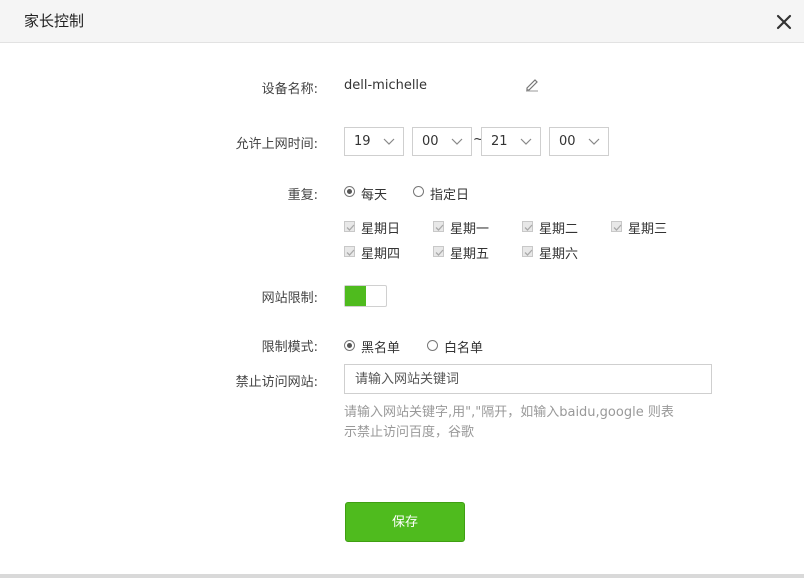 The height and width of the screenshot is (578, 804). I want to click on blocked-keyword-input, so click(528, 379).